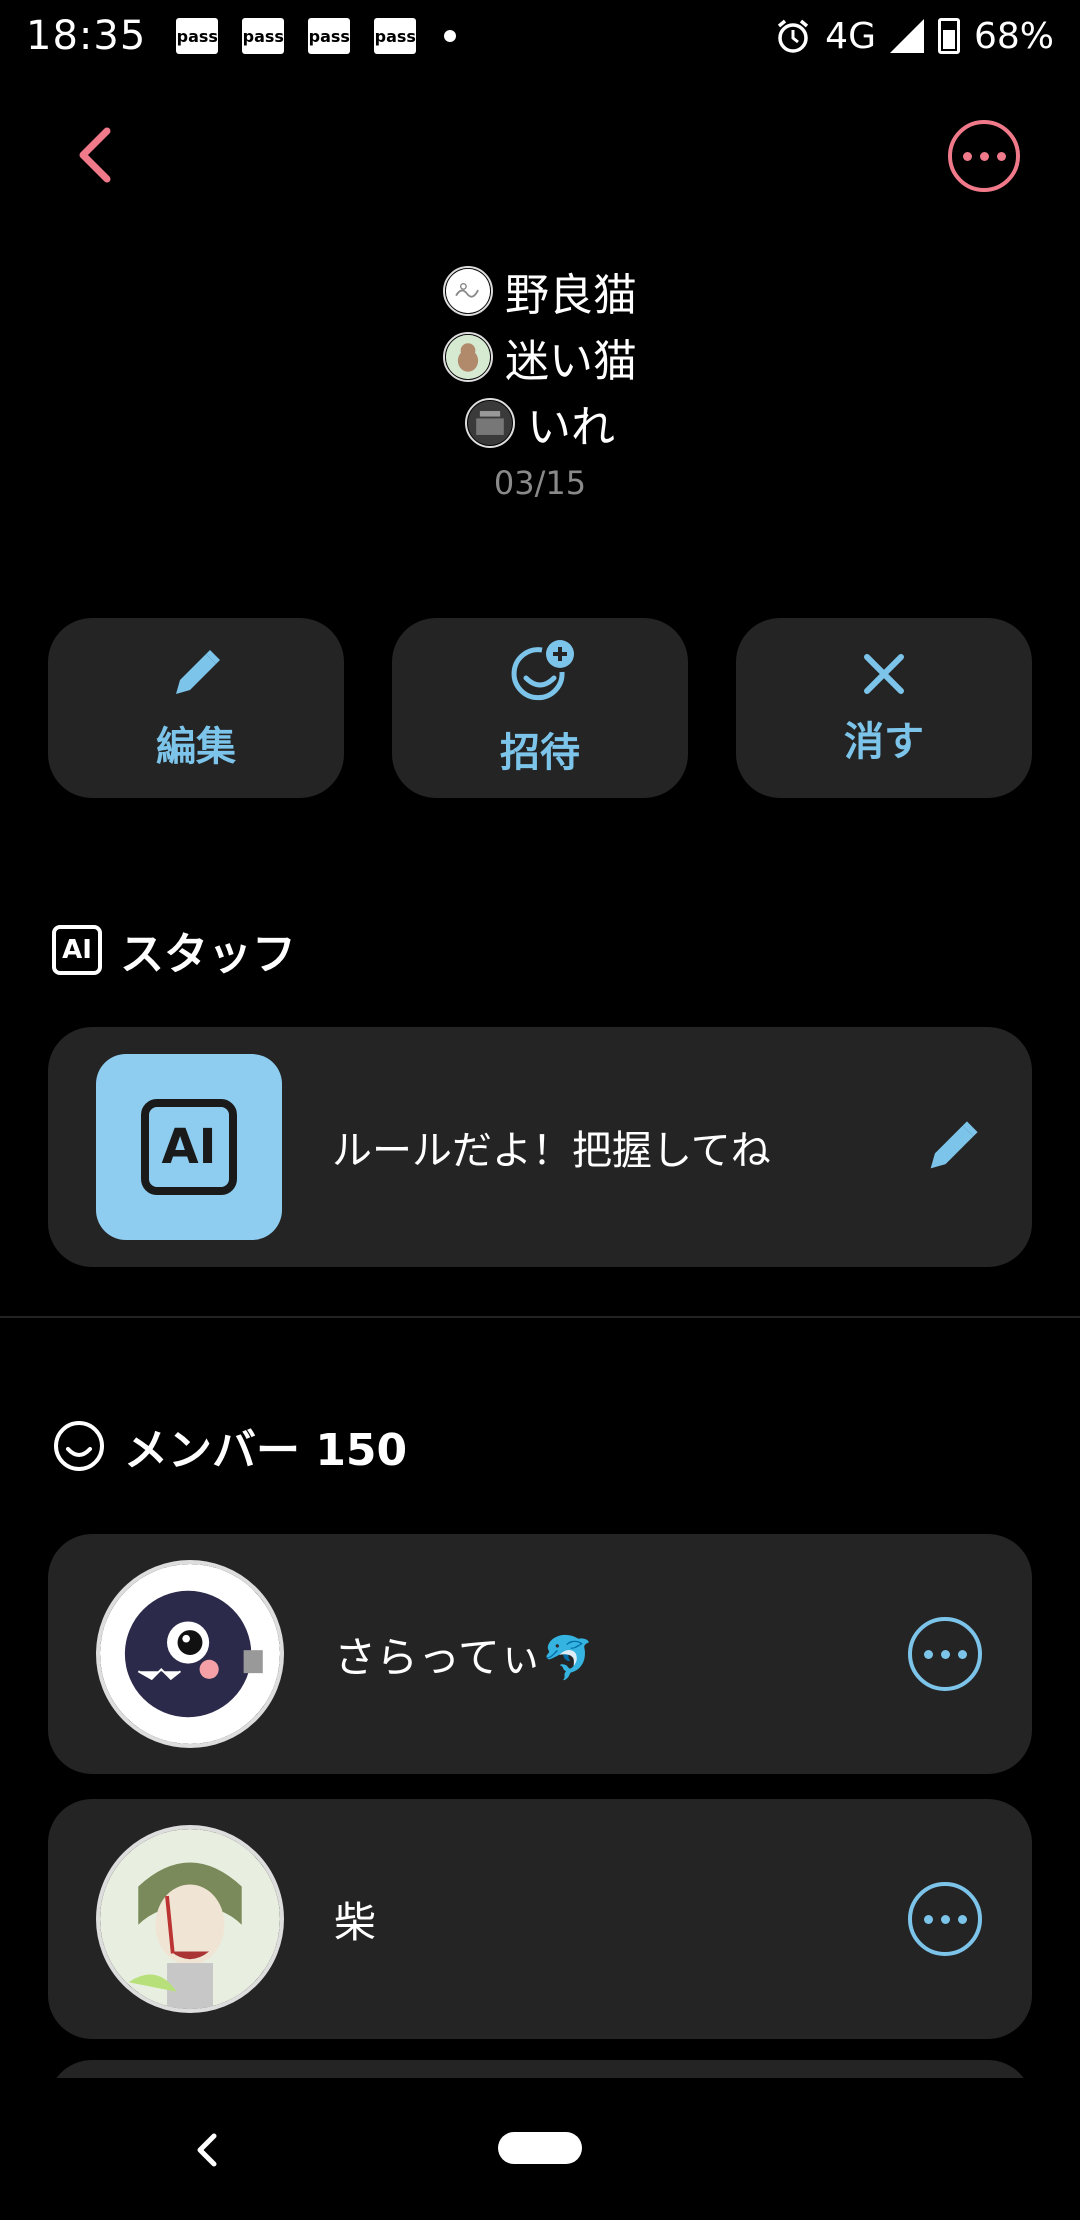  I want to click on title-text: いれ, so click(571, 427).